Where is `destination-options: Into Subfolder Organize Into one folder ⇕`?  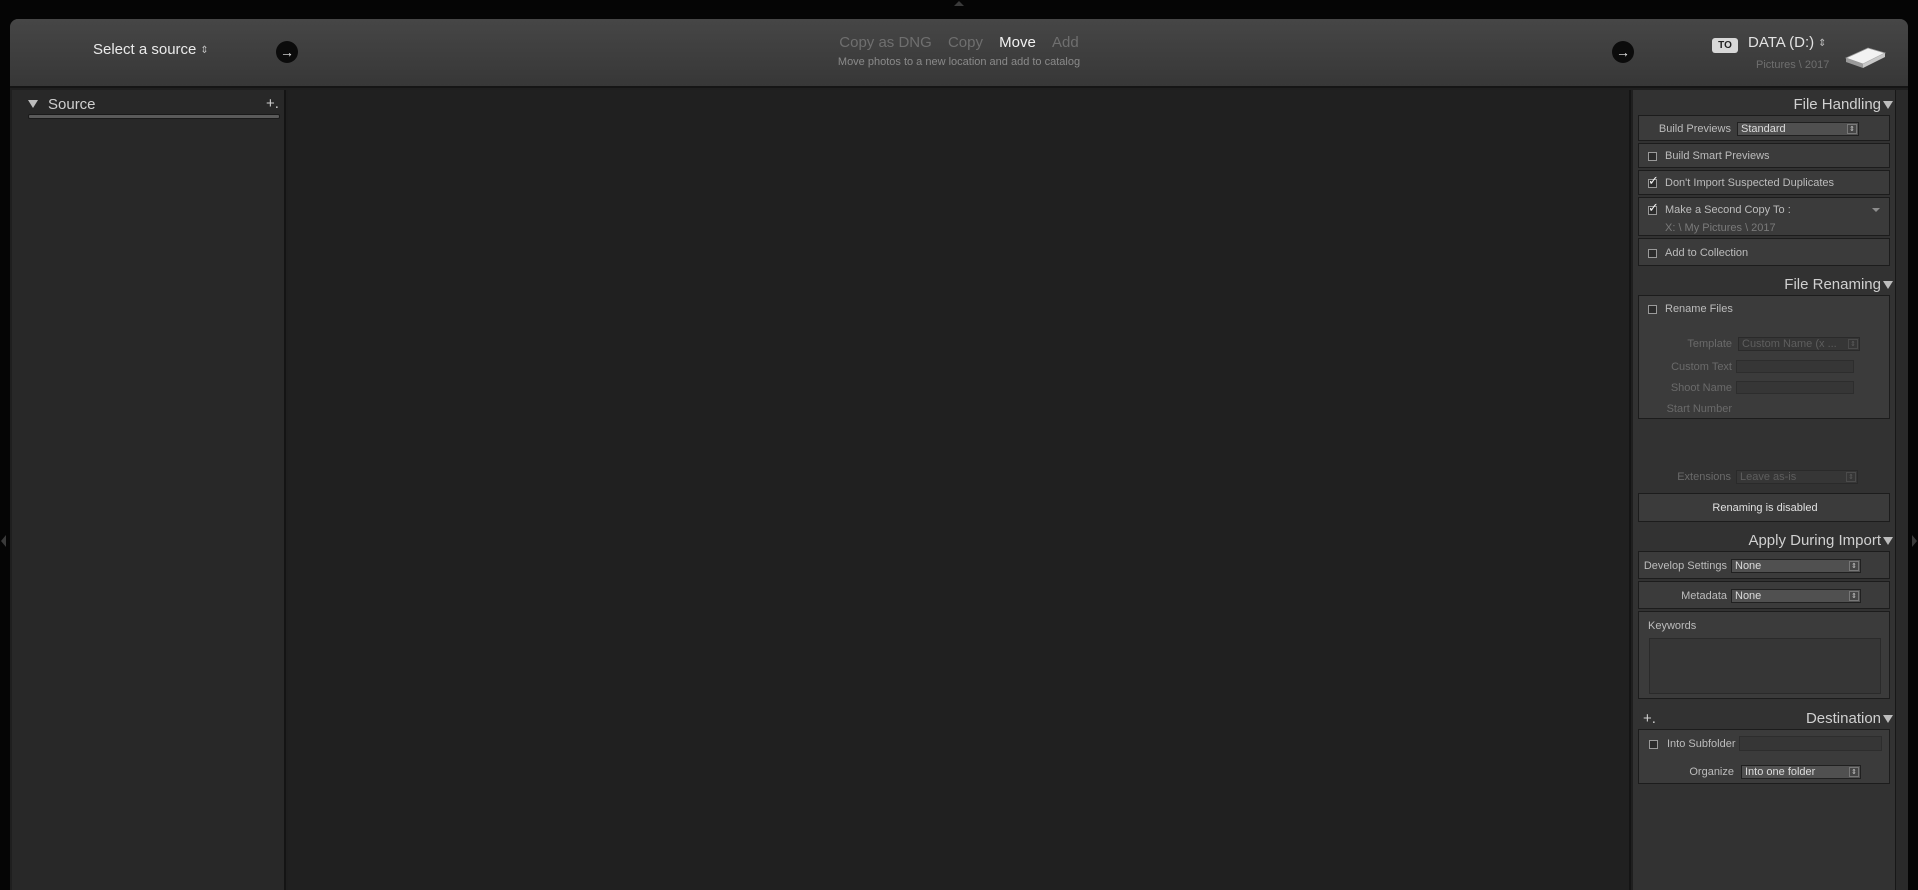
destination-options: Into Subfolder Organize Into one folder ⇕ is located at coordinates (1764, 756).